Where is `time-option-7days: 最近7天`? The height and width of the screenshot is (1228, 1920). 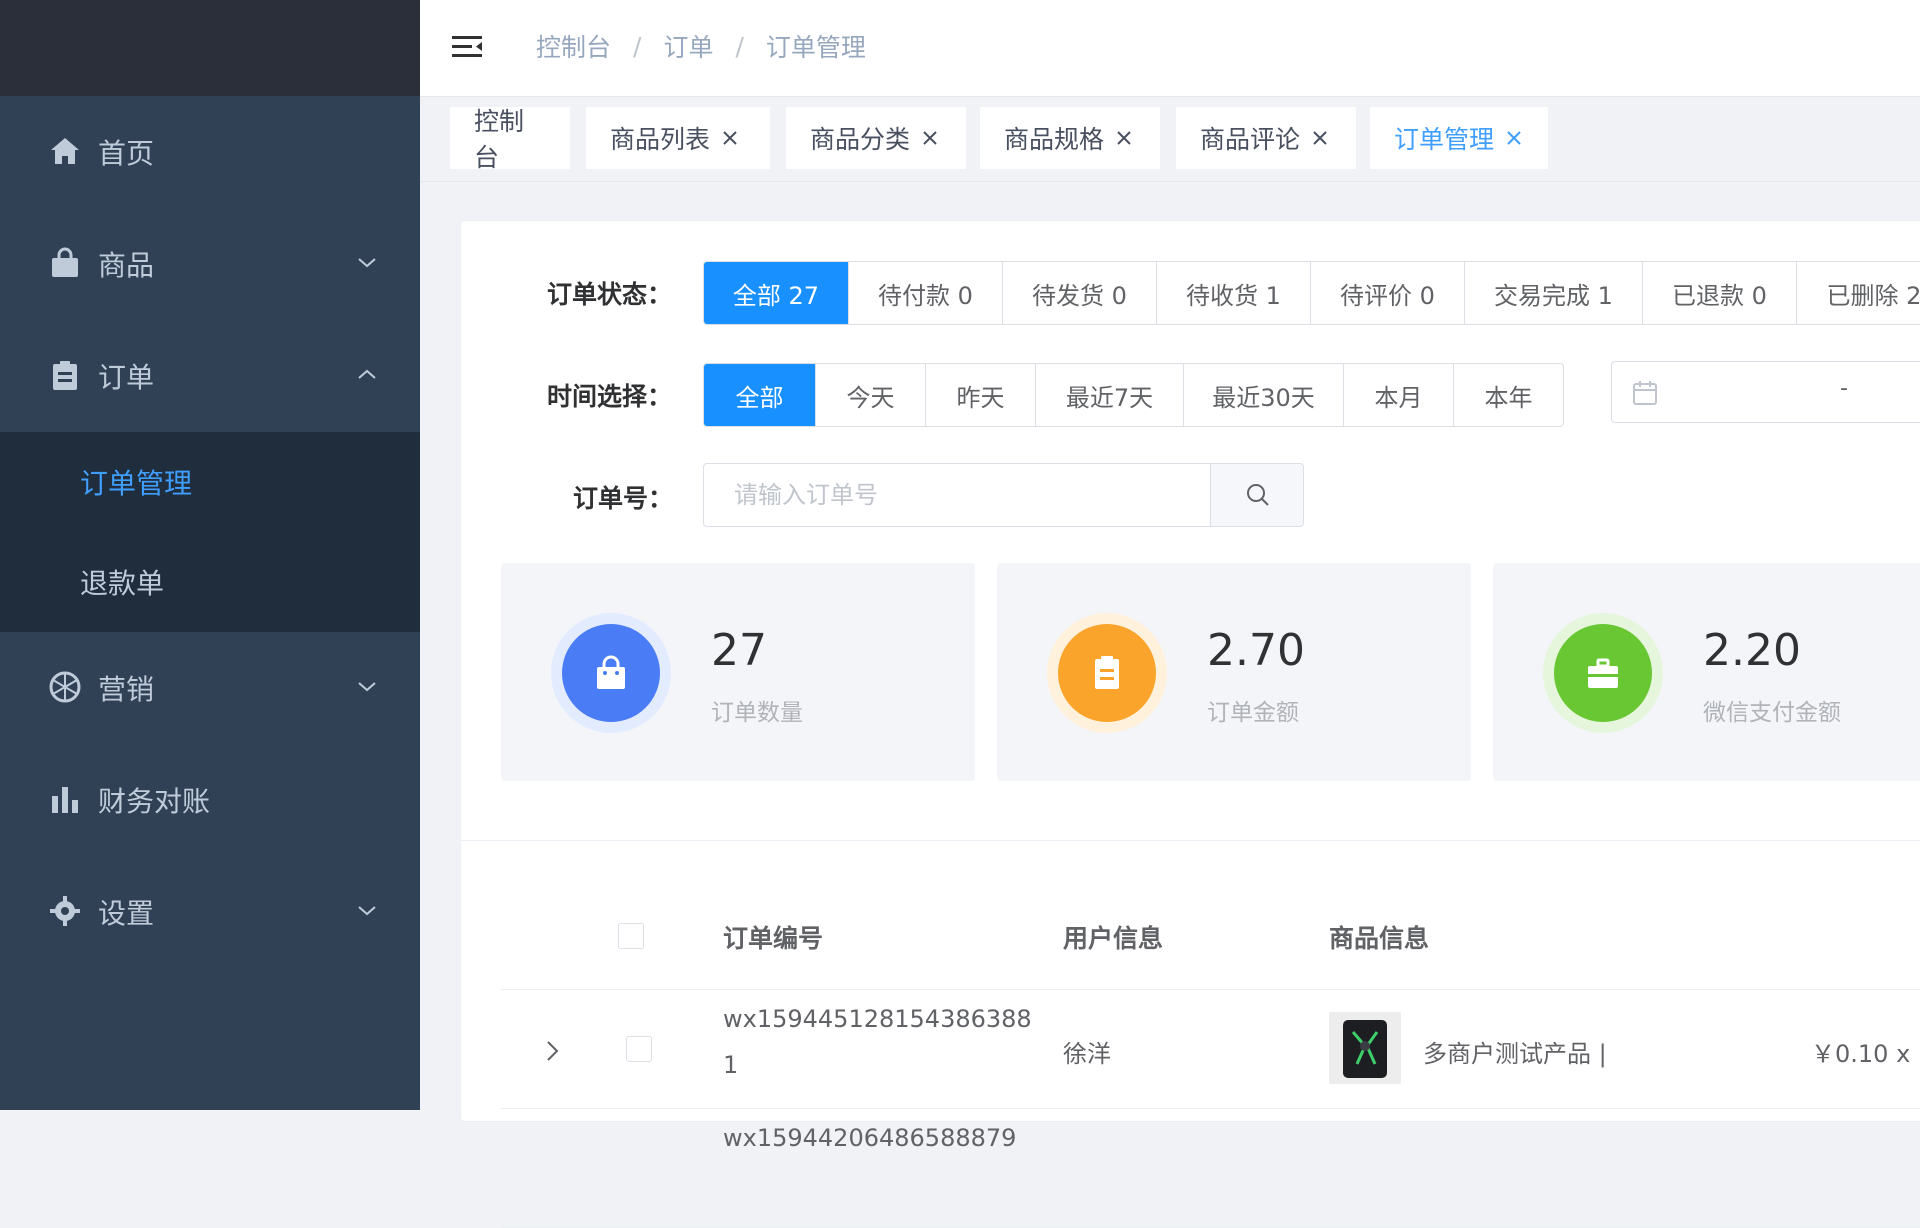
time-option-7days: 最近7天 is located at coordinates (1110, 395).